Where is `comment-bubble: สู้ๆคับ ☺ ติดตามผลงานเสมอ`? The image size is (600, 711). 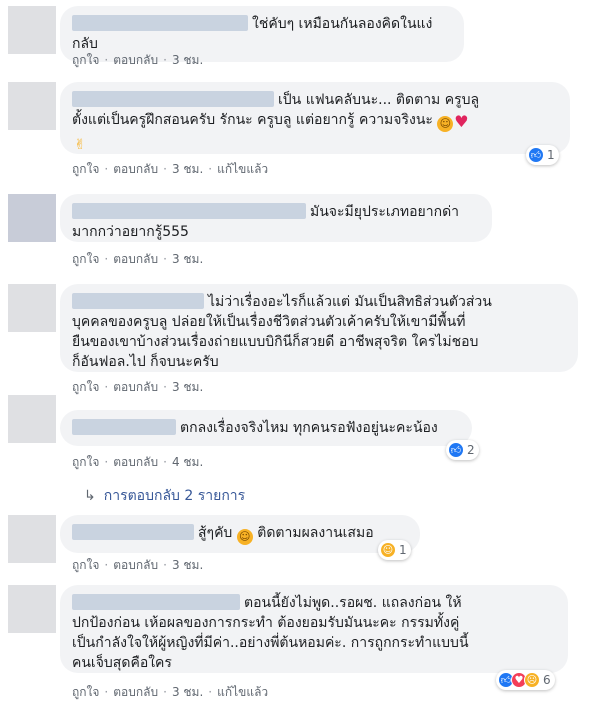
comment-bubble: สู้ๆคับ ☺ ติดตามผลงานเสมอ is located at coordinates (240, 534).